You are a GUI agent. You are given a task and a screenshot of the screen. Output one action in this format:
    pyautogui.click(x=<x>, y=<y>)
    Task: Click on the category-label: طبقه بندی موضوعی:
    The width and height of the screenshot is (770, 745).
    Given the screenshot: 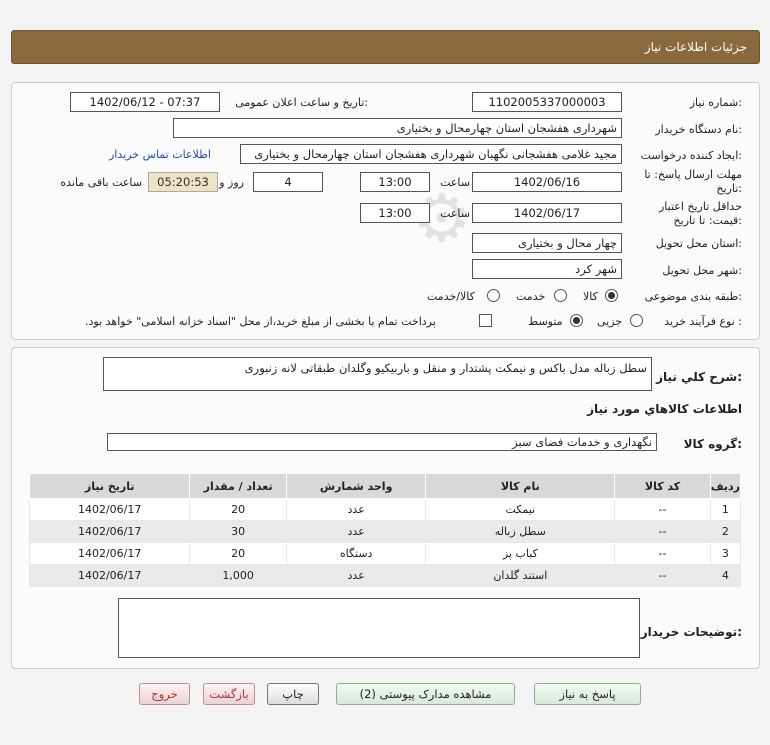 What is the action you would take?
    pyautogui.click(x=693, y=296)
    